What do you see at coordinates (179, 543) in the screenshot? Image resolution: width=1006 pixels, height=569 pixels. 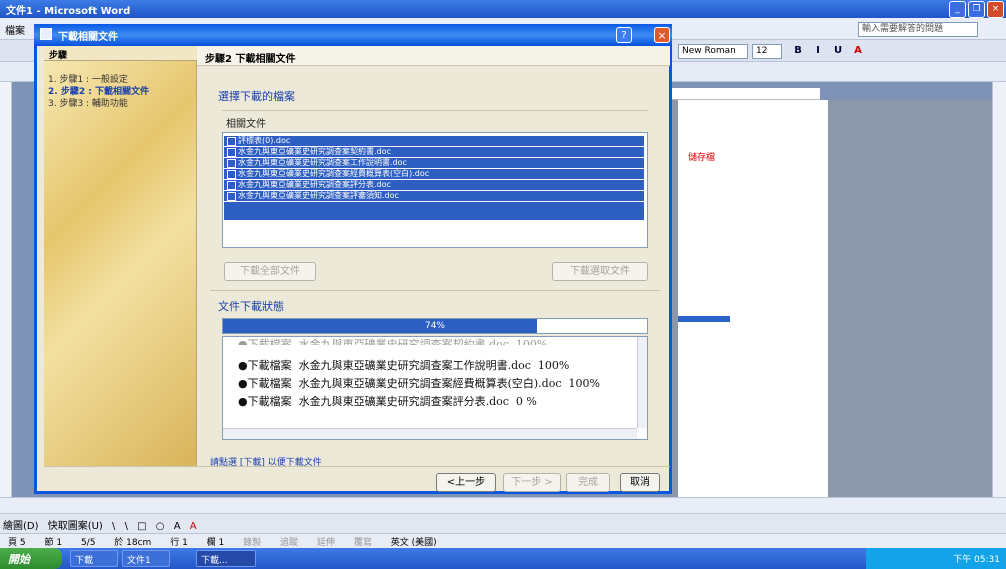 I see `status-line: 行 1` at bounding box center [179, 543].